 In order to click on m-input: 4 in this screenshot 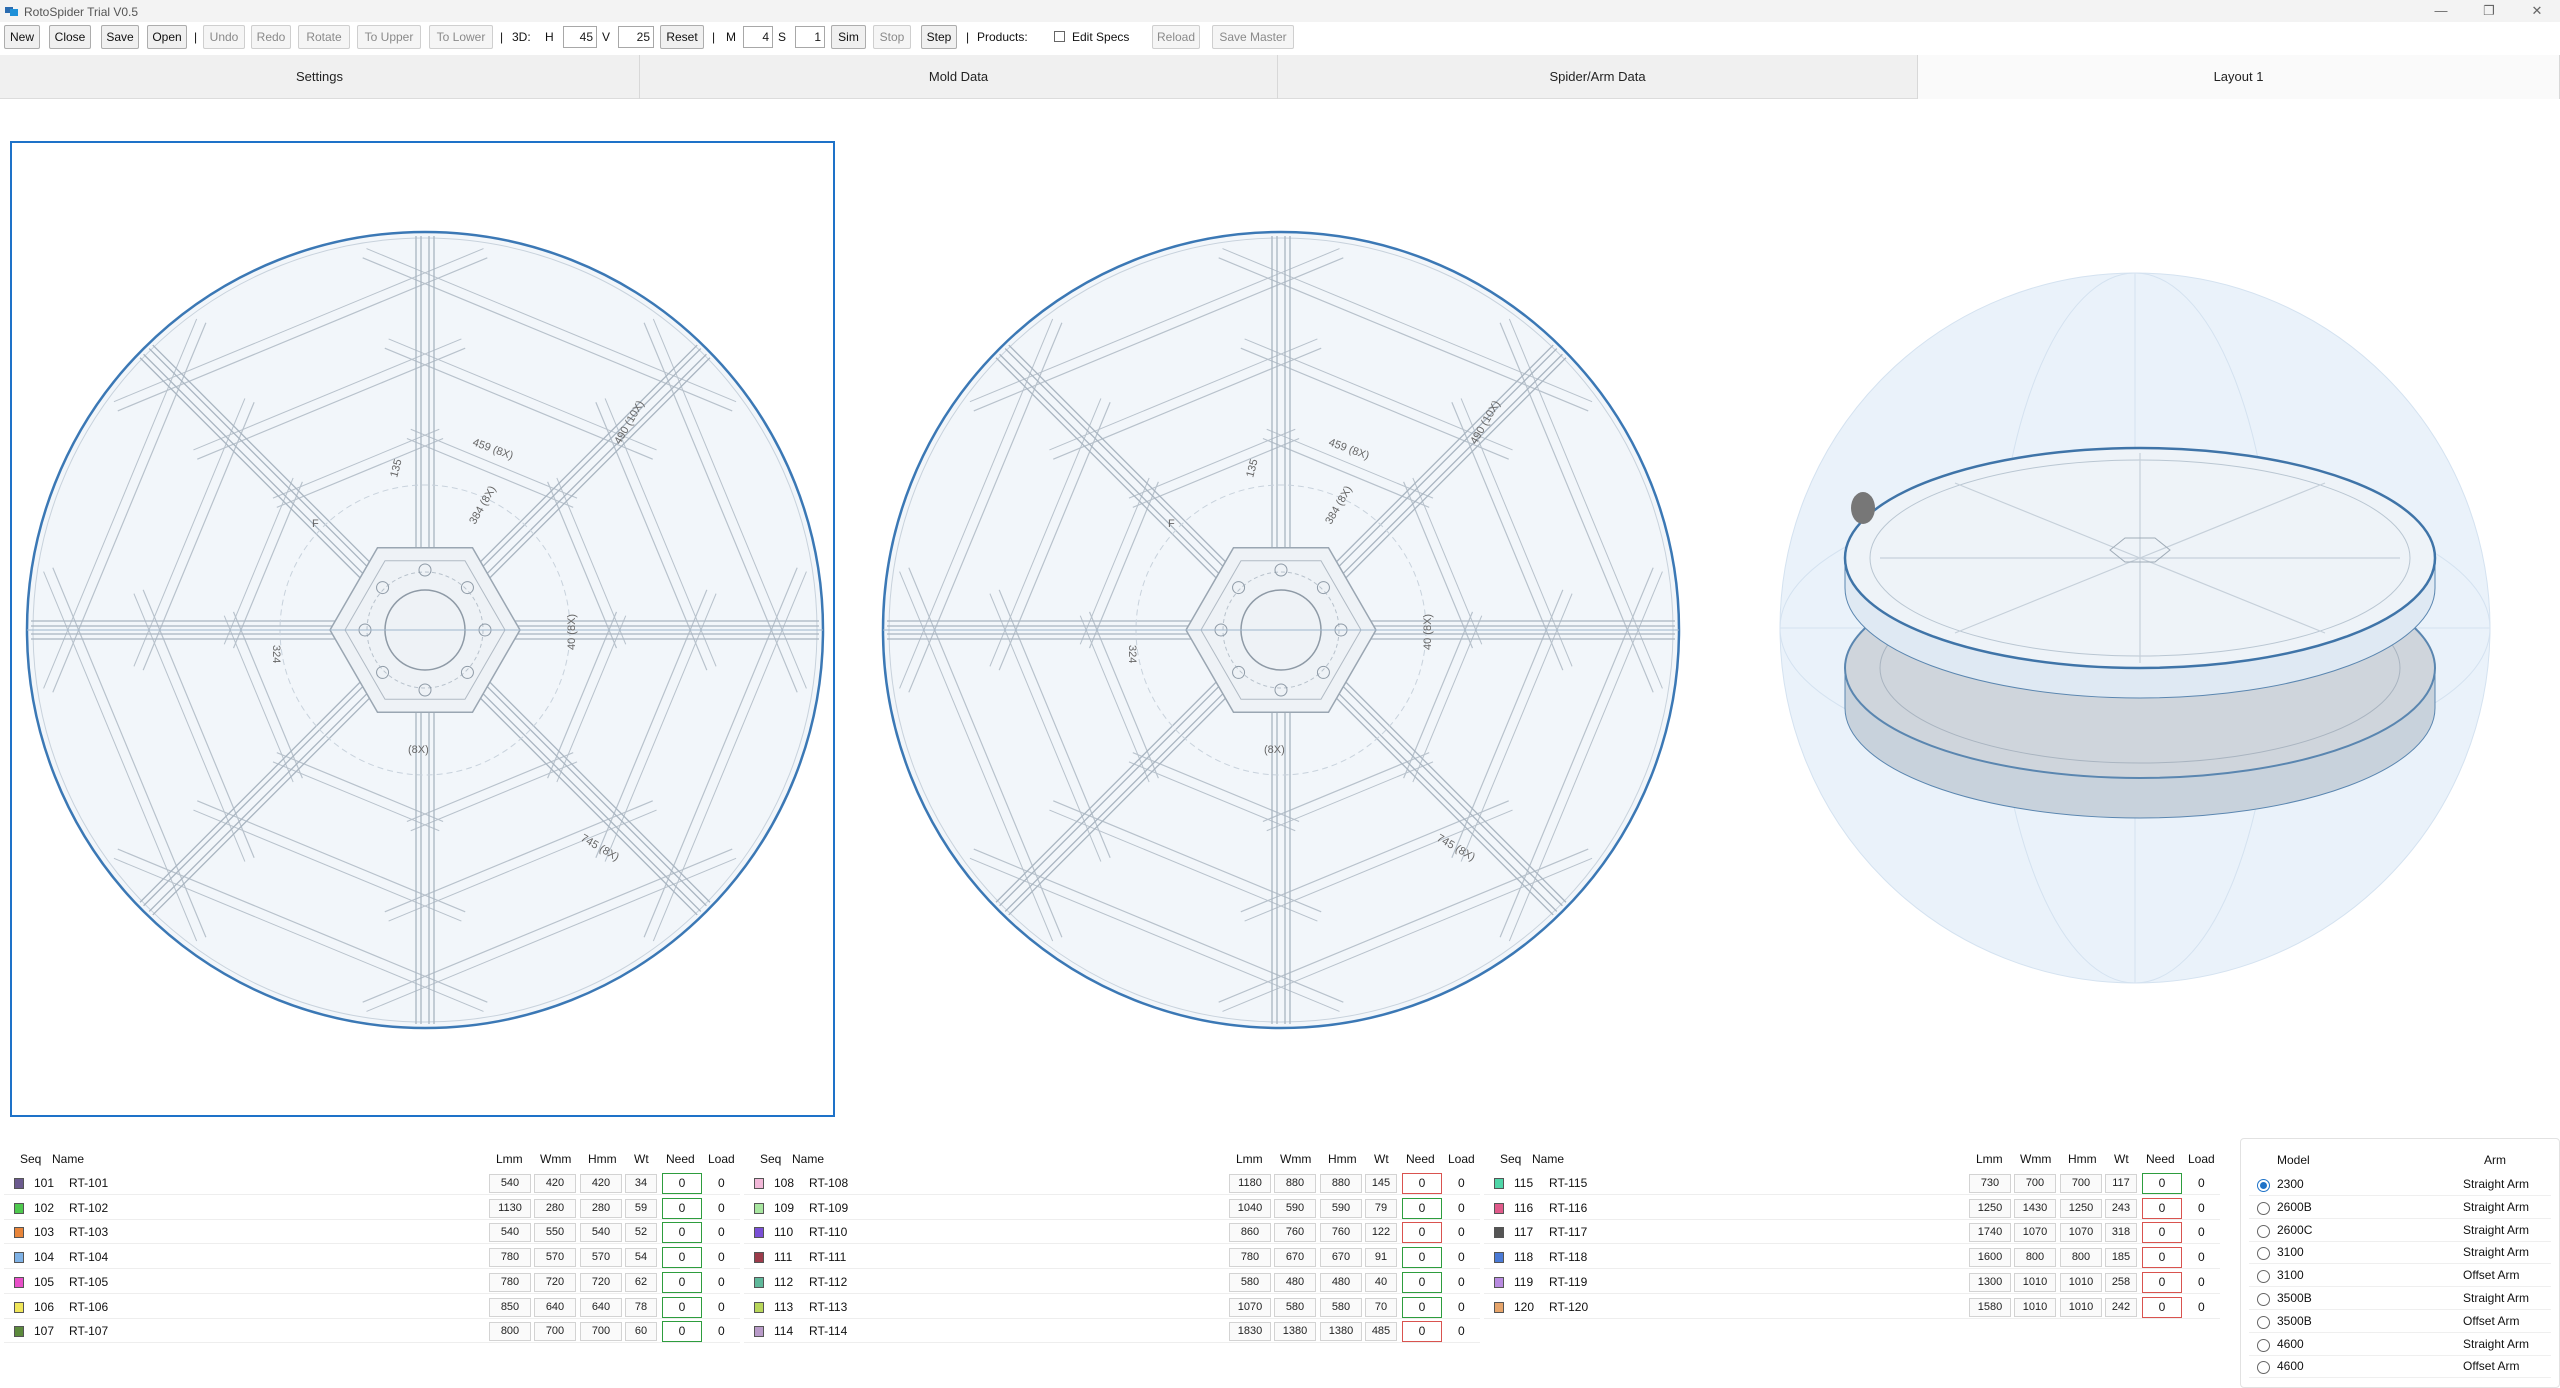, I will do `click(758, 37)`.